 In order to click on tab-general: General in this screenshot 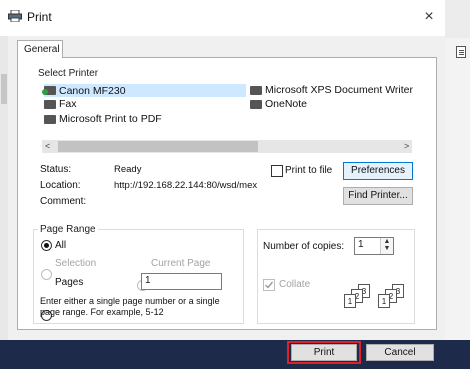, I will do `click(40, 49)`.